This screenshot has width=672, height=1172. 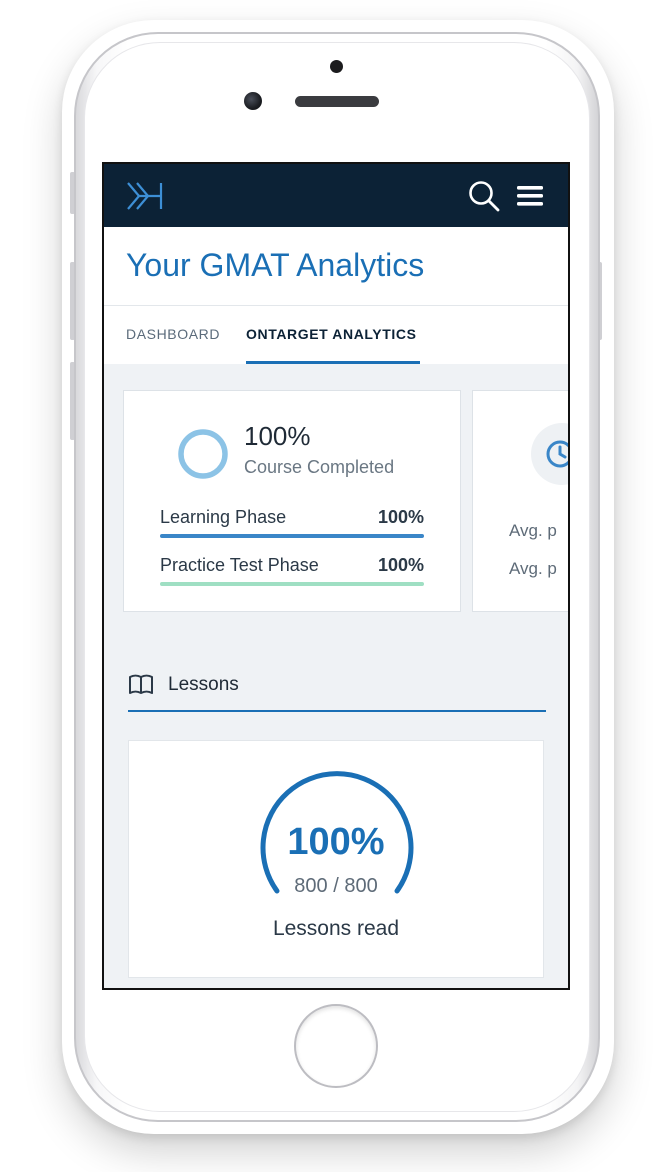 I want to click on practice-test-phase-bar, so click(x=292, y=584).